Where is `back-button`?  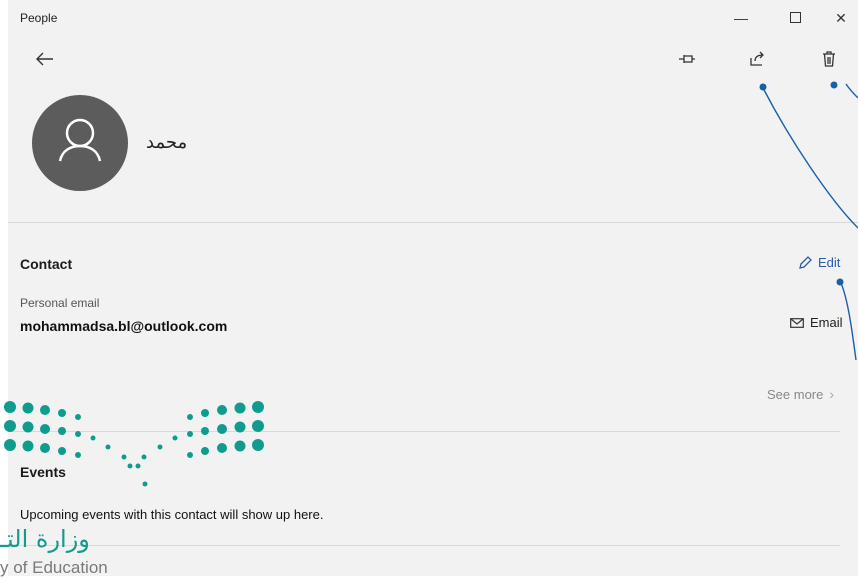
back-button is located at coordinates (45, 59).